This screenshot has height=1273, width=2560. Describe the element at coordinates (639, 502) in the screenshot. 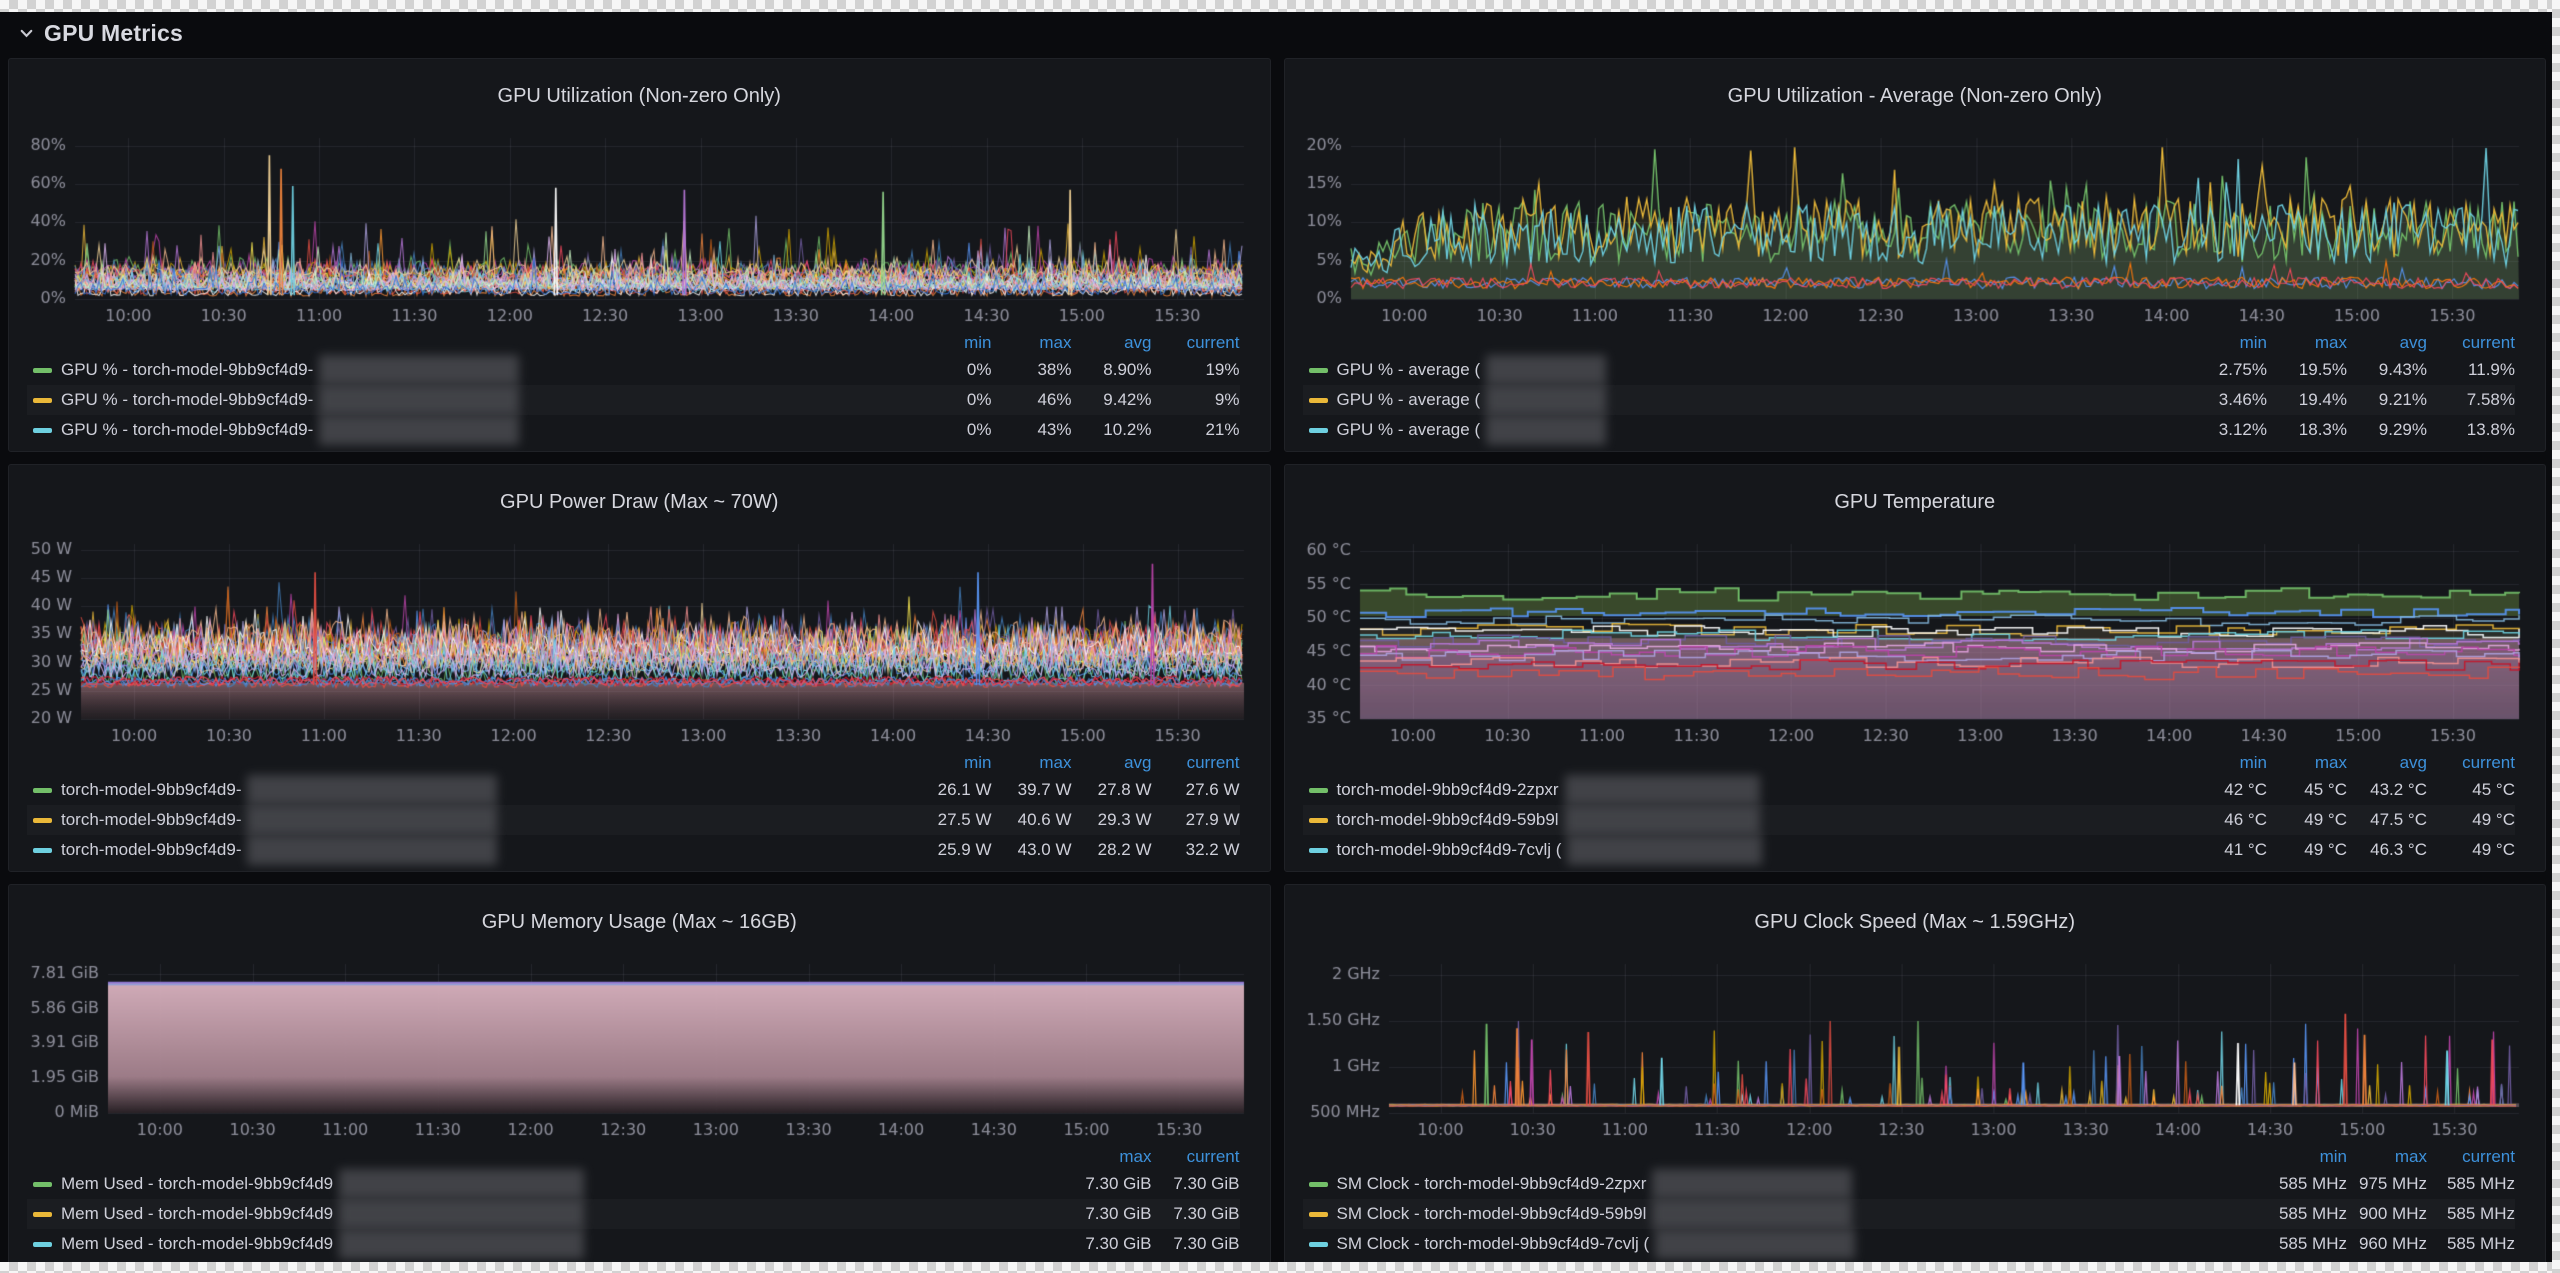

I see `panel-title: GPU Power Draw (Max ~ 70W)` at that location.